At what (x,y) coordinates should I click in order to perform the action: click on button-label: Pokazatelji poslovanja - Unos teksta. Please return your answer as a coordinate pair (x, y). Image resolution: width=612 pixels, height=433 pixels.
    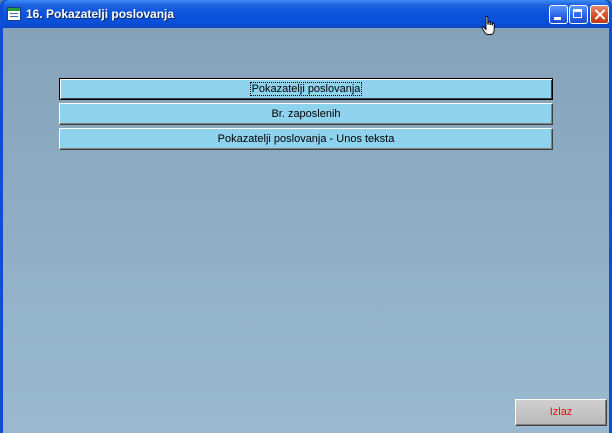
    Looking at the image, I should click on (306, 139).